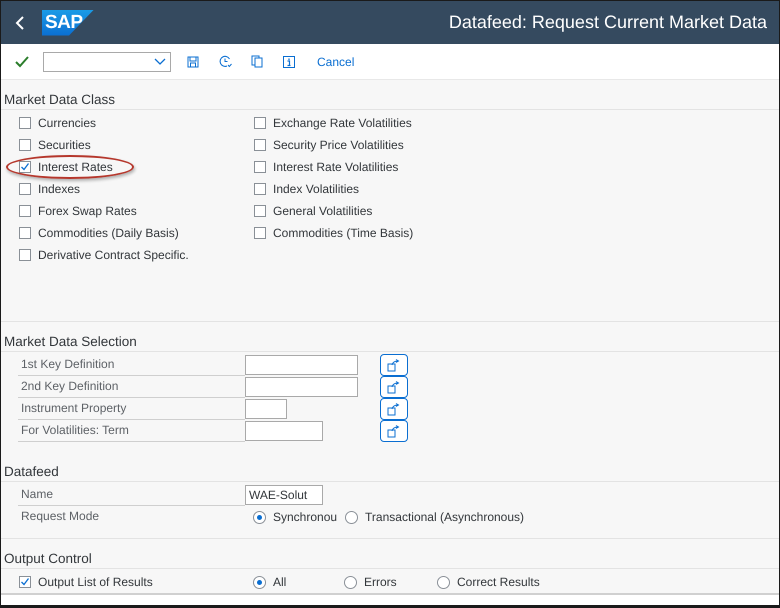 The image size is (780, 608). I want to click on section-title: Datafeed, so click(390, 472).